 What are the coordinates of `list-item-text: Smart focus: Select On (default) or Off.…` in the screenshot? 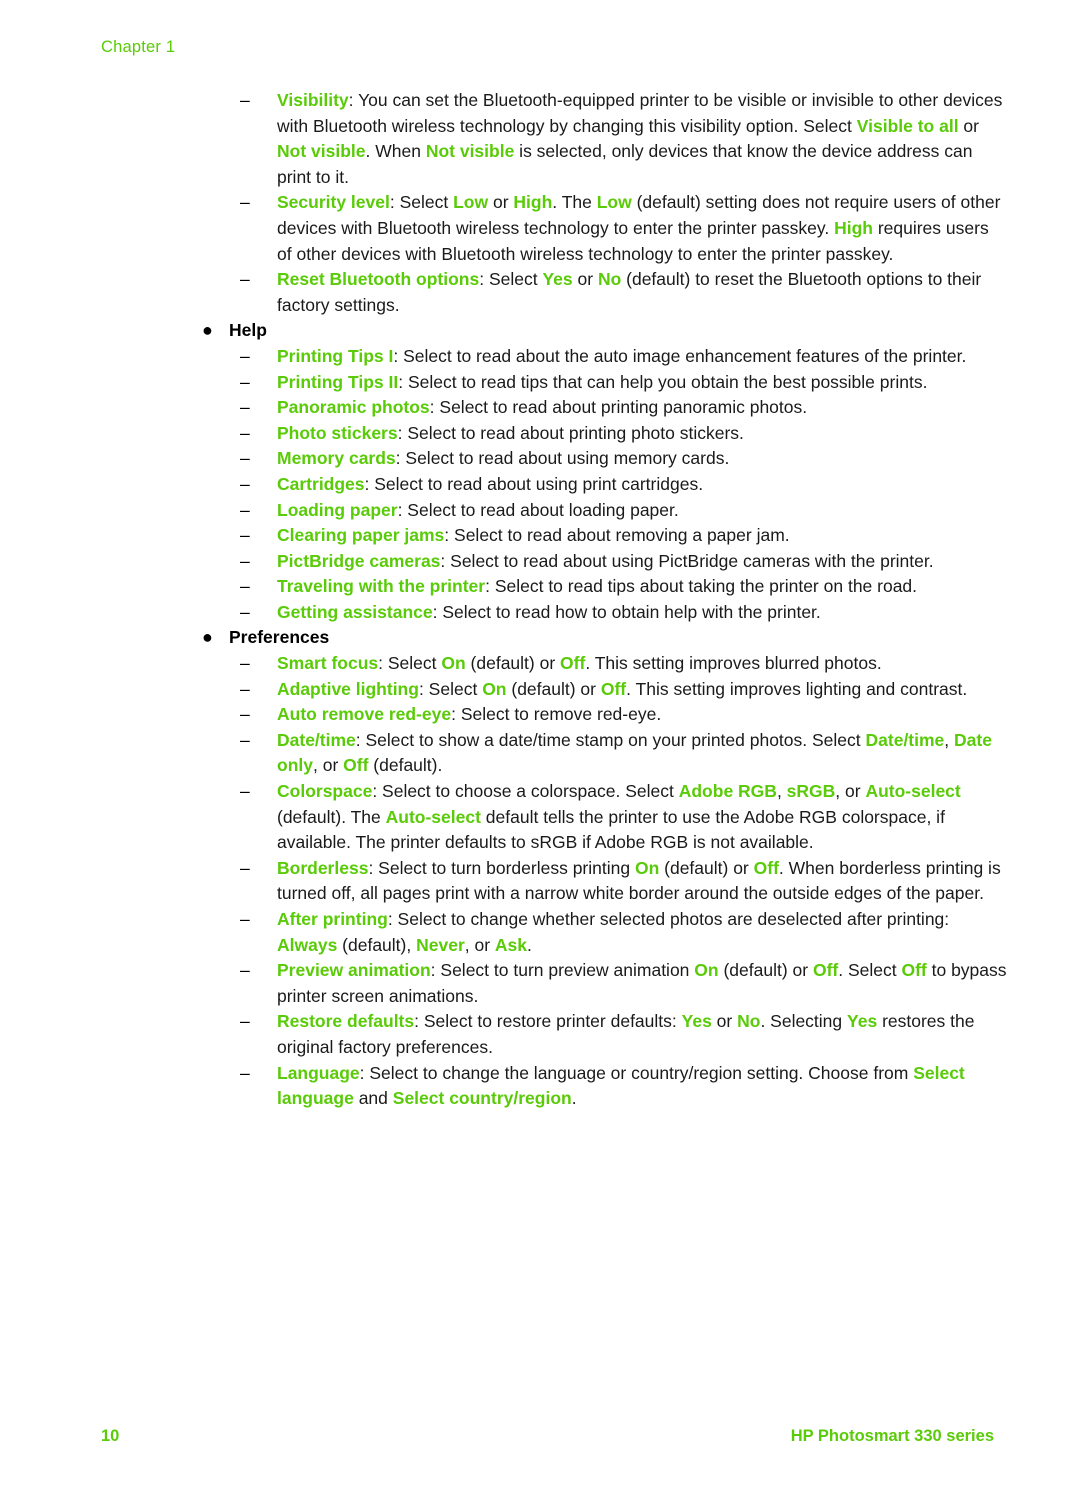 It's located at (579, 663).